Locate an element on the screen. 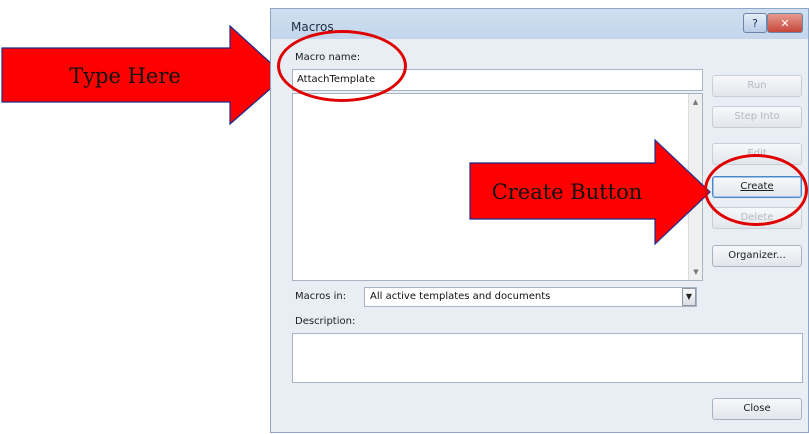 The image size is (809, 434). create-button-highlight-oval is located at coordinates (756, 190).